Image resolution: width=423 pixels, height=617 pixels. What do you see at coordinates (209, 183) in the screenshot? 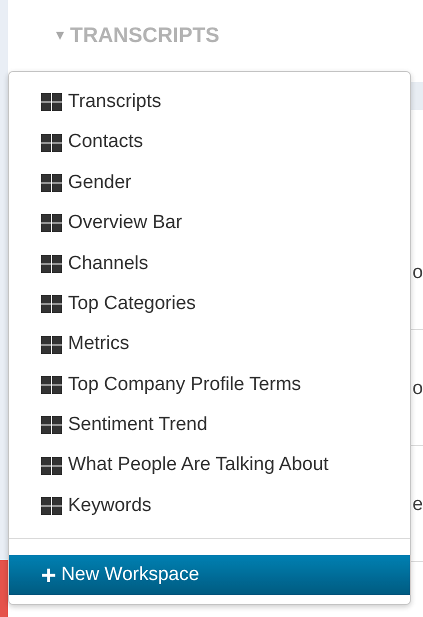
I see `menu-item: Gender` at bounding box center [209, 183].